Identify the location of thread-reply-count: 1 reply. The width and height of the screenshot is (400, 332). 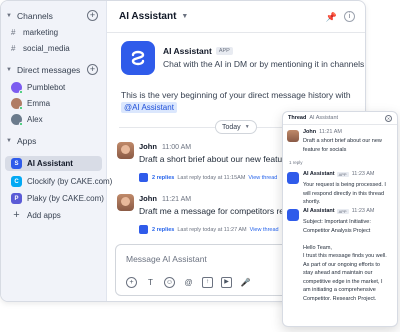
(296, 162).